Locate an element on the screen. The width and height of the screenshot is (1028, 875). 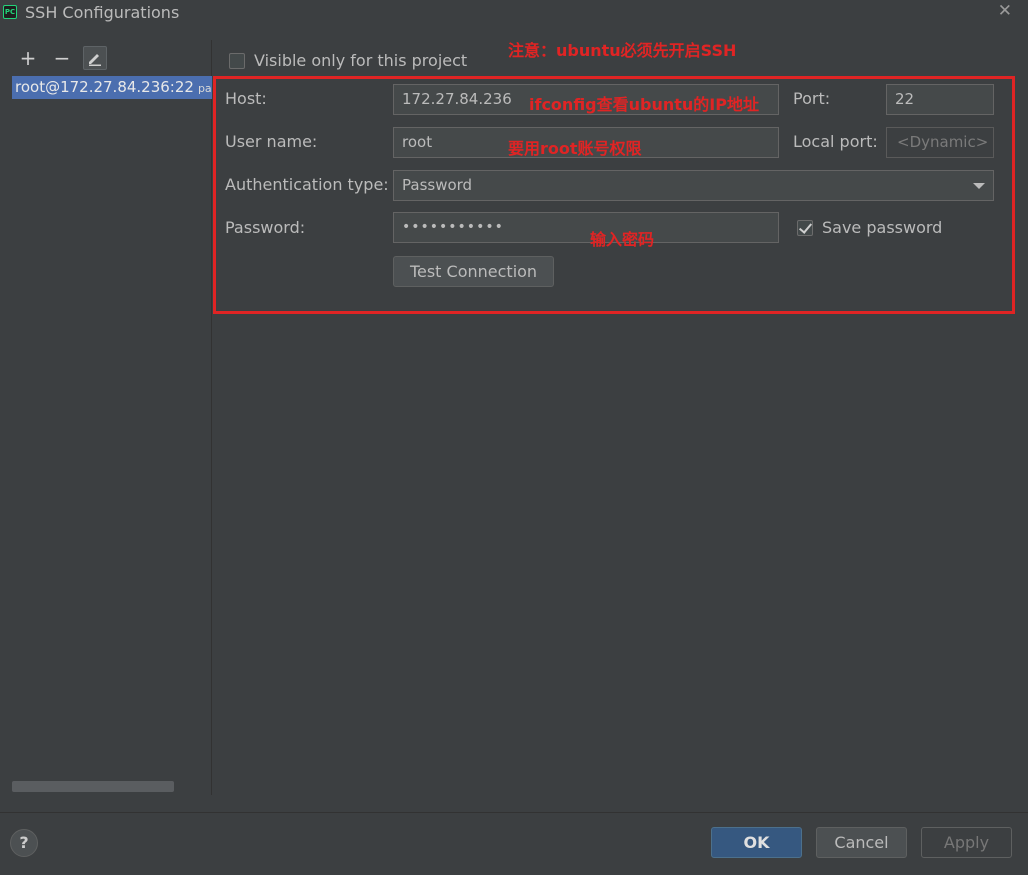
apply-button: Apply is located at coordinates (966, 842).